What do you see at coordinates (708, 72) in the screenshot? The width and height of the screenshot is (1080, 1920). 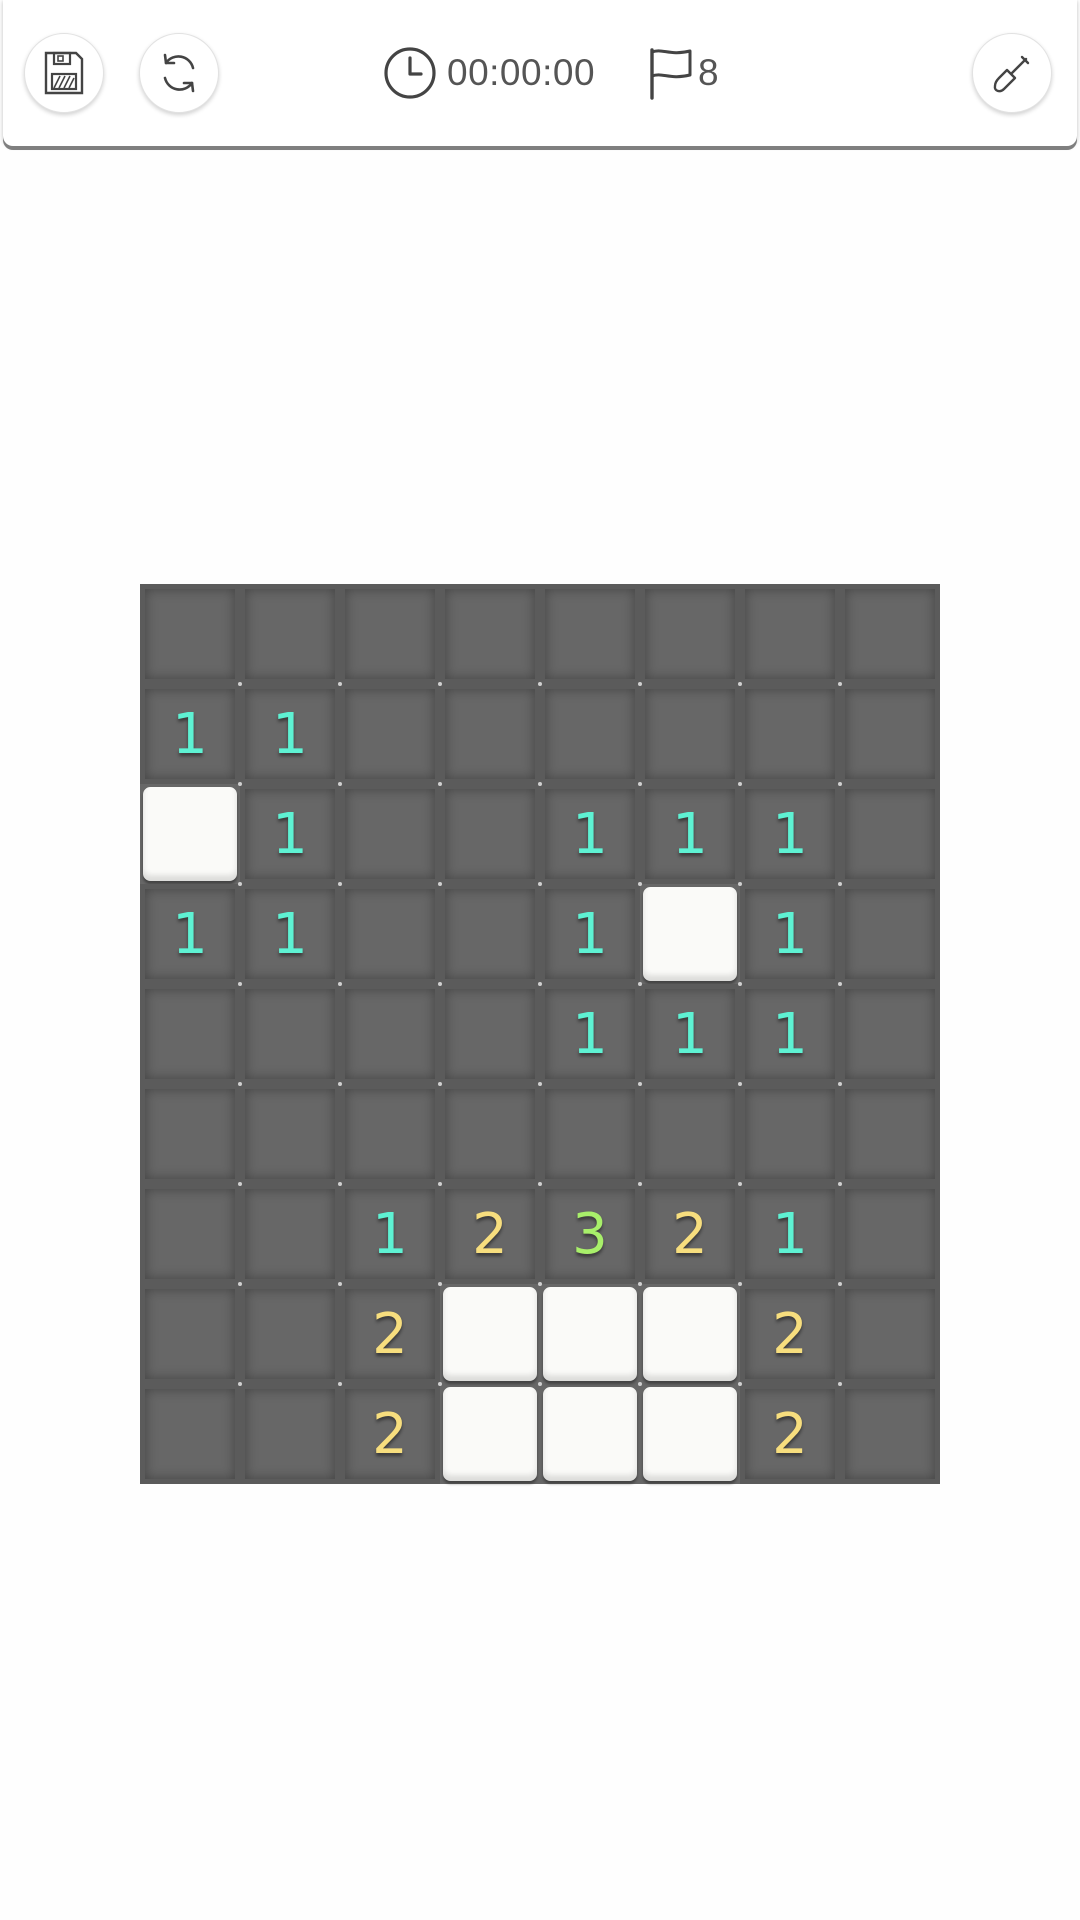 I see `flags-remaining: 8` at bounding box center [708, 72].